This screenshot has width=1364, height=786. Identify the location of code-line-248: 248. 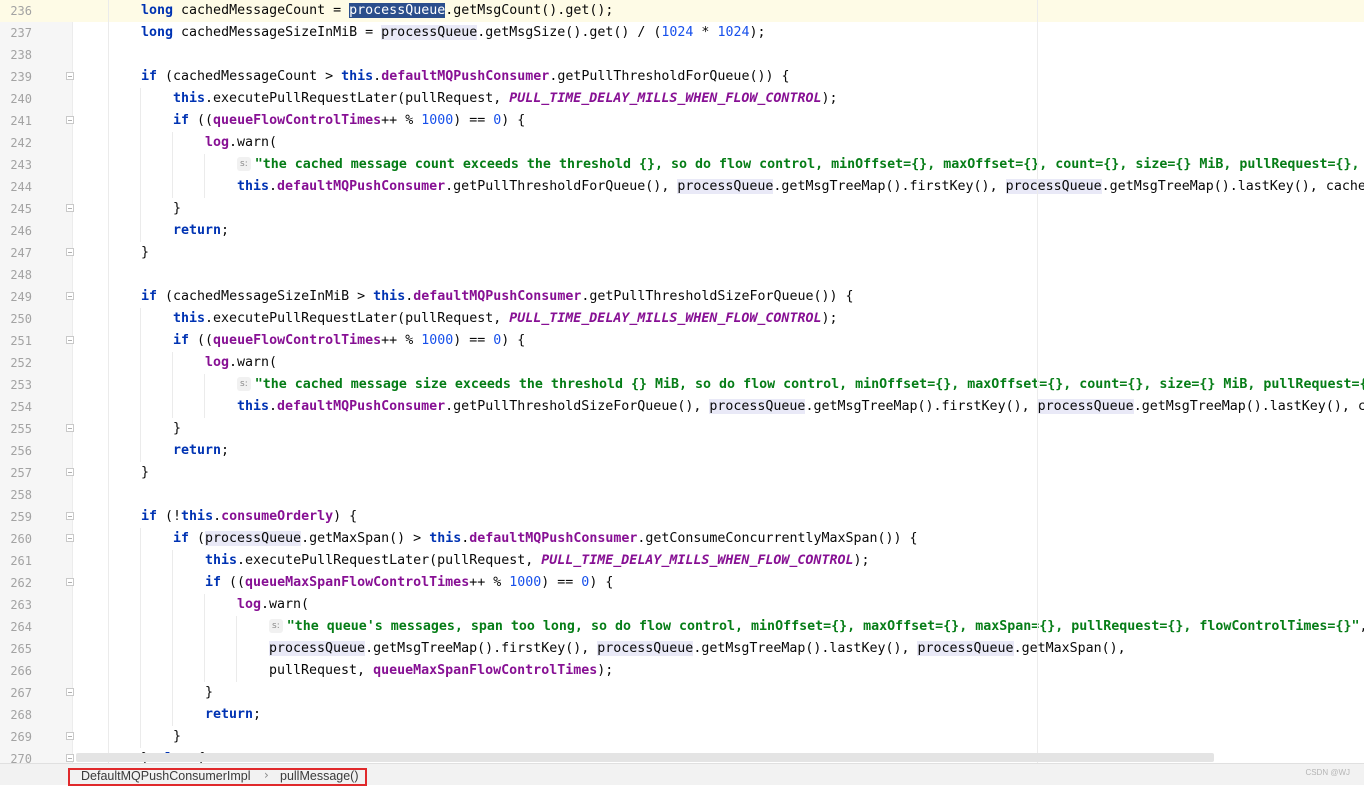
(682, 275).